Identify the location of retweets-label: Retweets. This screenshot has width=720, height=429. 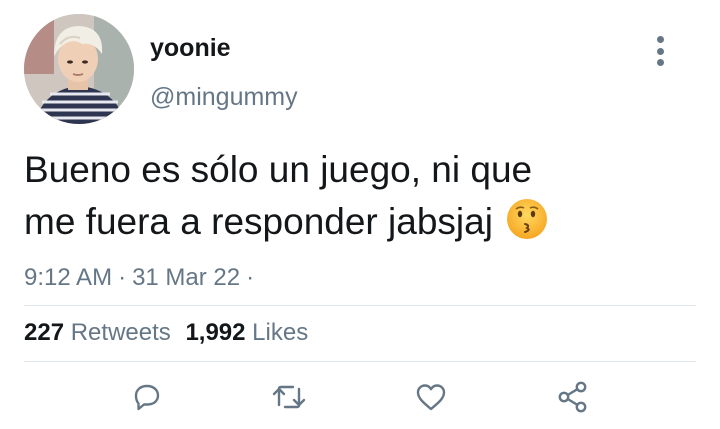
(120, 332).